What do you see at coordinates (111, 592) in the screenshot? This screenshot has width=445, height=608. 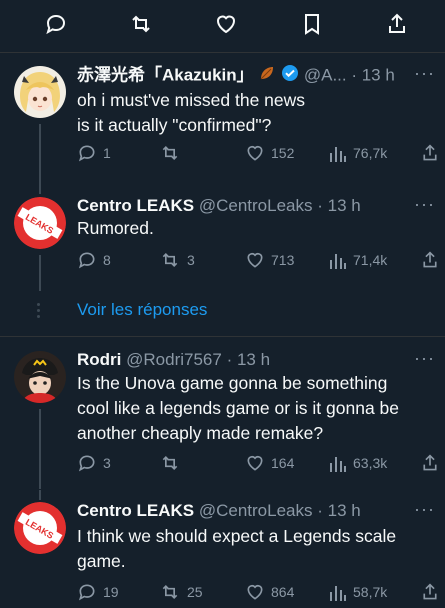 I see `reply-count: 19` at bounding box center [111, 592].